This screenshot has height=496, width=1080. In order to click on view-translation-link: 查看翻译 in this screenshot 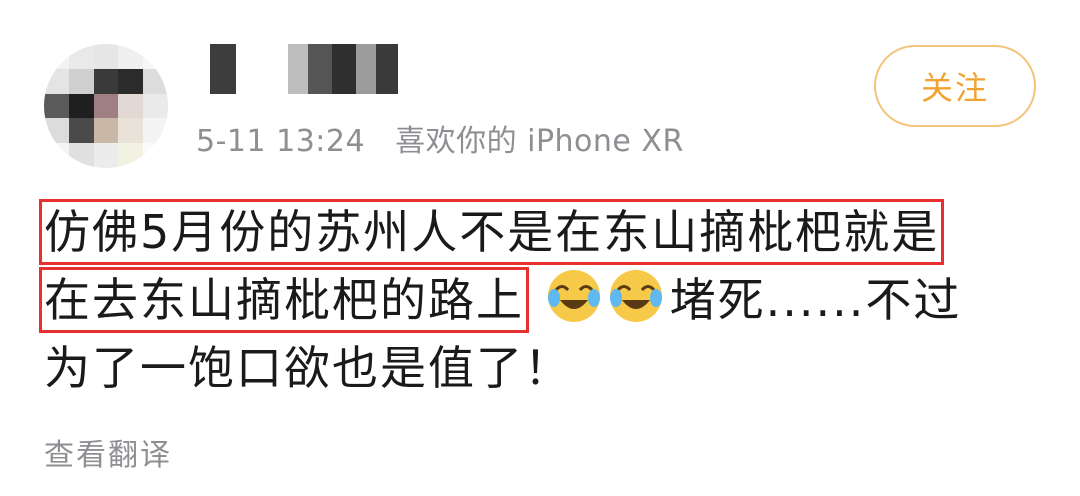, I will do `click(108, 452)`.